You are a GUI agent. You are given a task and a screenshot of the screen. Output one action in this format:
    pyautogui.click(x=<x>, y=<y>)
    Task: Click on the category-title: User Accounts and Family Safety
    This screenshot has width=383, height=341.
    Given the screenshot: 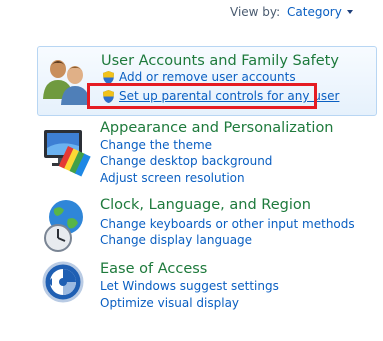 What is the action you would take?
    pyautogui.click(x=220, y=61)
    